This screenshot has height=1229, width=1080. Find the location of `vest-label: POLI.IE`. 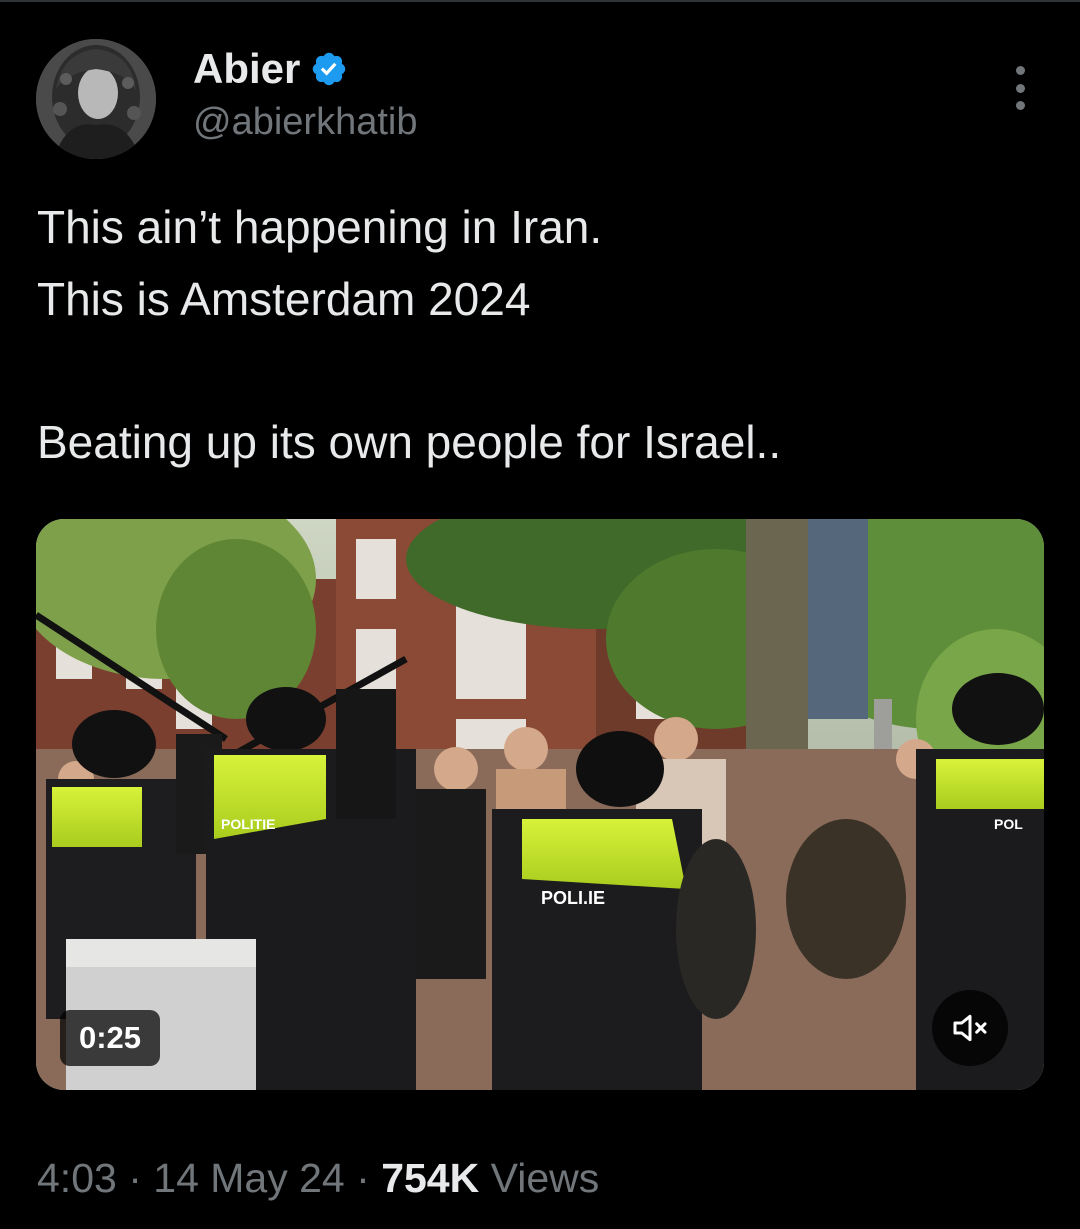

vest-label: POLI.IE is located at coordinates (573, 898).